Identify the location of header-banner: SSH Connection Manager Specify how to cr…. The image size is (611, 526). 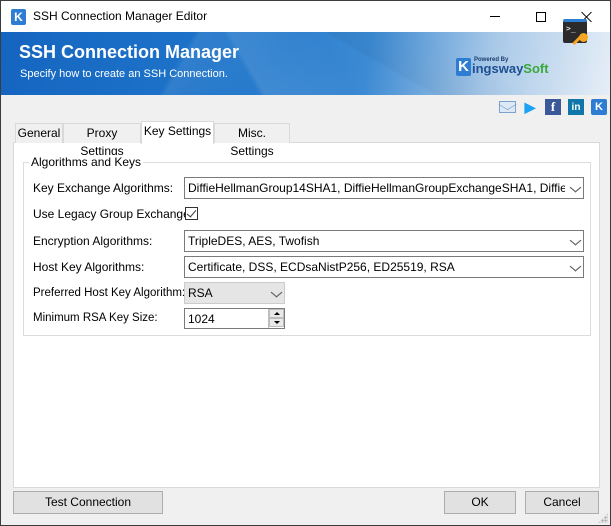
(305, 63).